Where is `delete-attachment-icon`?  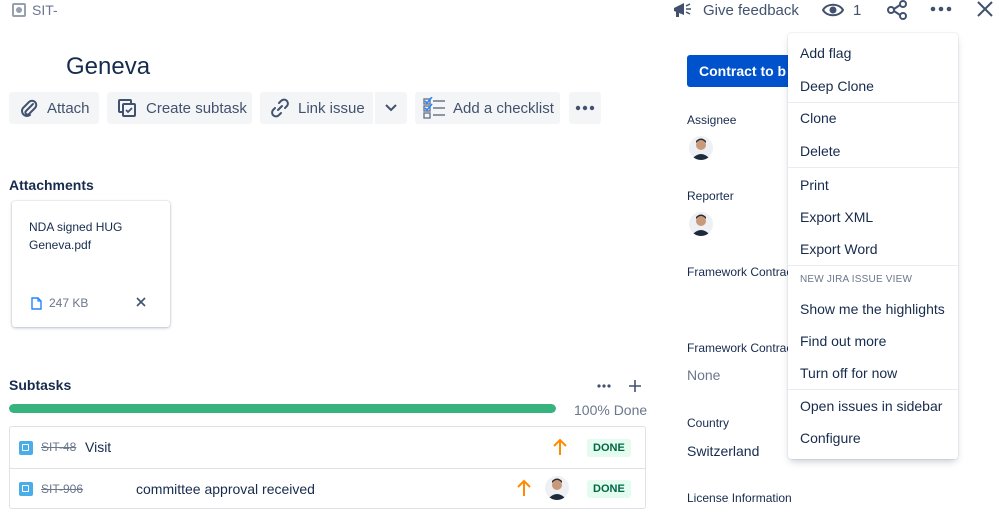
delete-attachment-icon is located at coordinates (141, 302).